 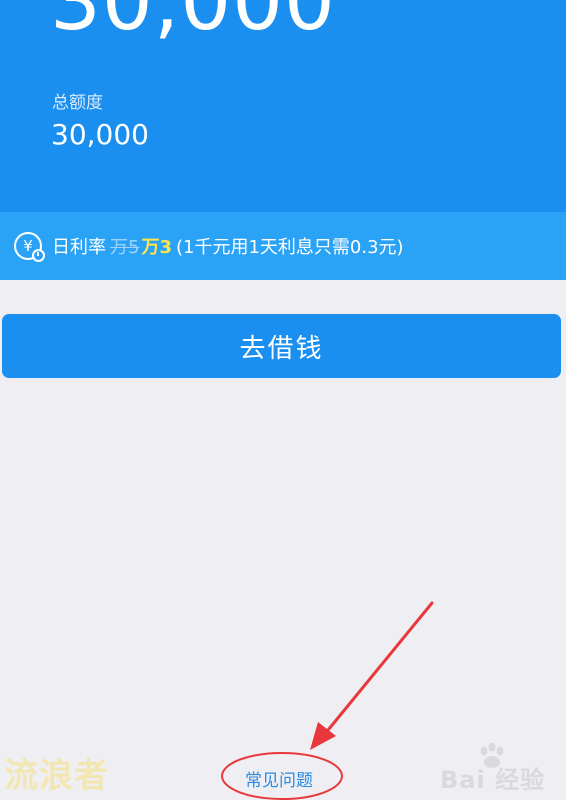 What do you see at coordinates (77, 103) in the screenshot?
I see `total-limit-label: 总额度` at bounding box center [77, 103].